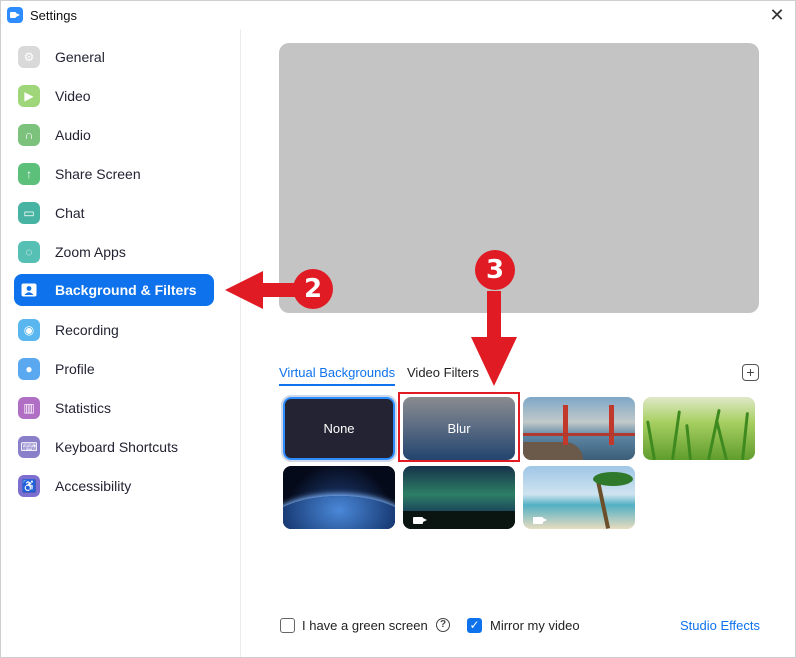 This screenshot has height=658, width=796. Describe the element at coordinates (262, 290) in the screenshot. I see `arrow-to-background-filters` at that location.